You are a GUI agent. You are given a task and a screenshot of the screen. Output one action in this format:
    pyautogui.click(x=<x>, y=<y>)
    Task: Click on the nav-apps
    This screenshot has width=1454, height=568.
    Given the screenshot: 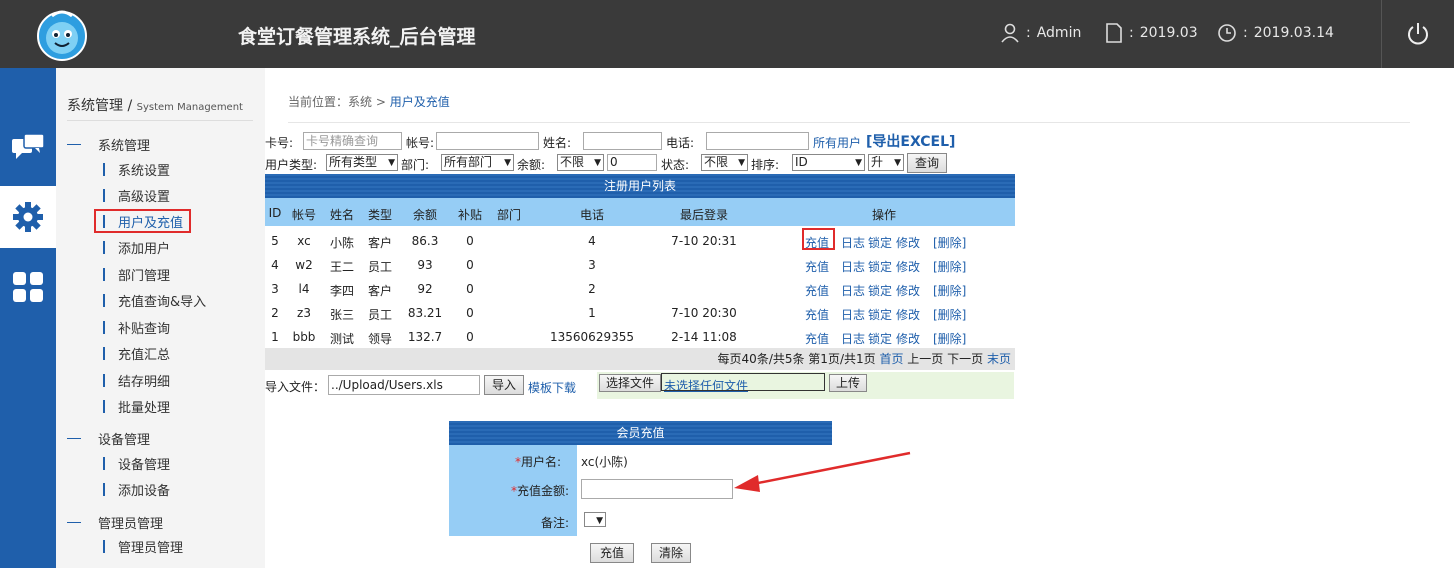 What is the action you would take?
    pyautogui.click(x=28, y=287)
    